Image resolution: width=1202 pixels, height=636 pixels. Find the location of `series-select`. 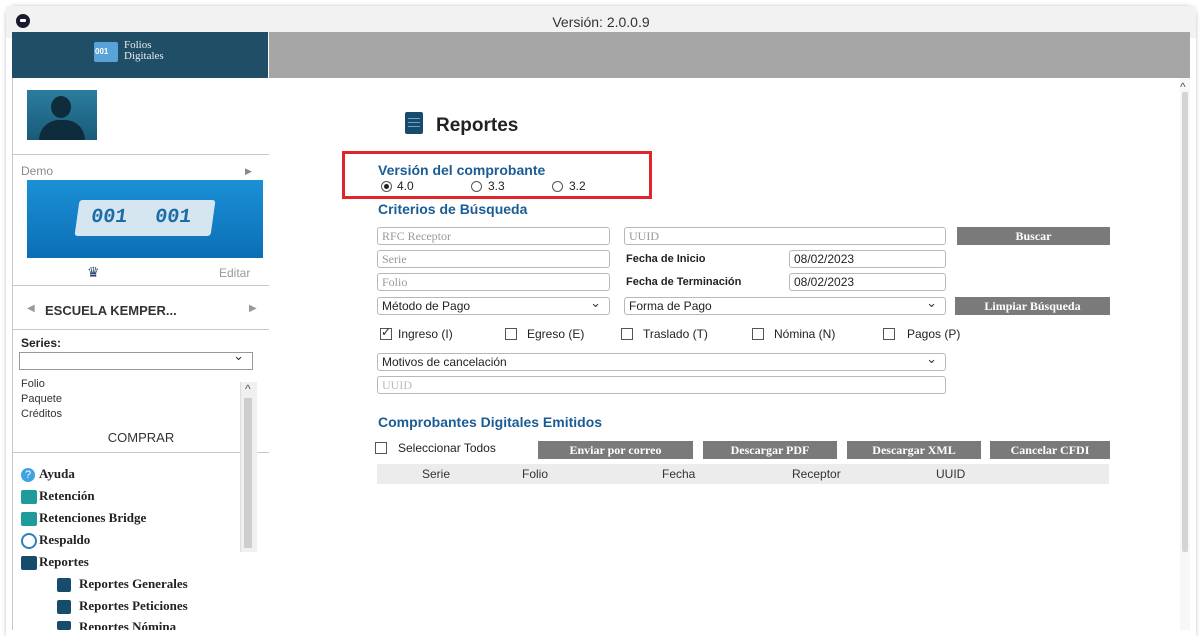

series-select is located at coordinates (136, 359).